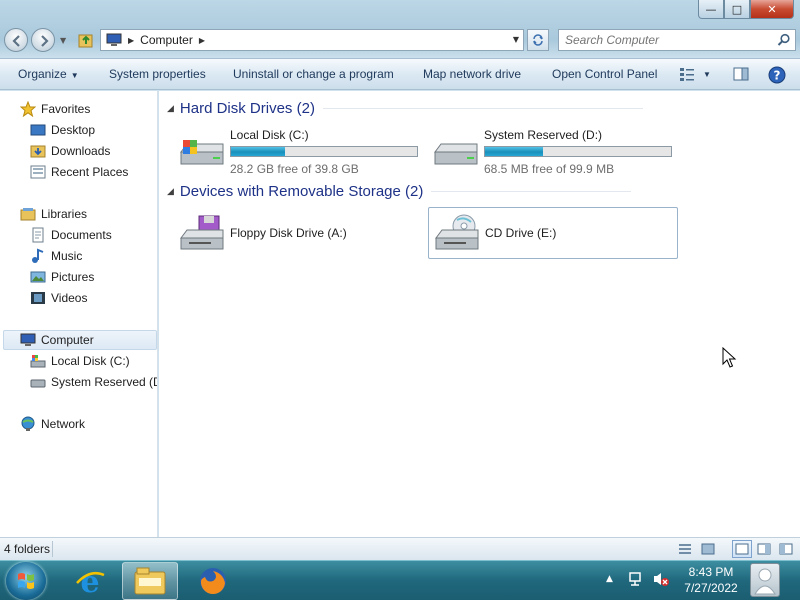 The width and height of the screenshot is (800, 600). What do you see at coordinates (166, 40) in the screenshot?
I see `breadcrumb-computer: Computer` at bounding box center [166, 40].